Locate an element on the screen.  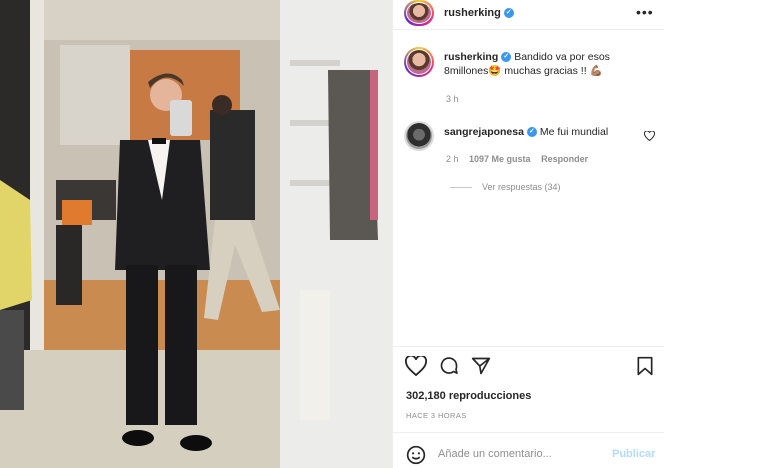
comment-divider is located at coordinates (528, 432).